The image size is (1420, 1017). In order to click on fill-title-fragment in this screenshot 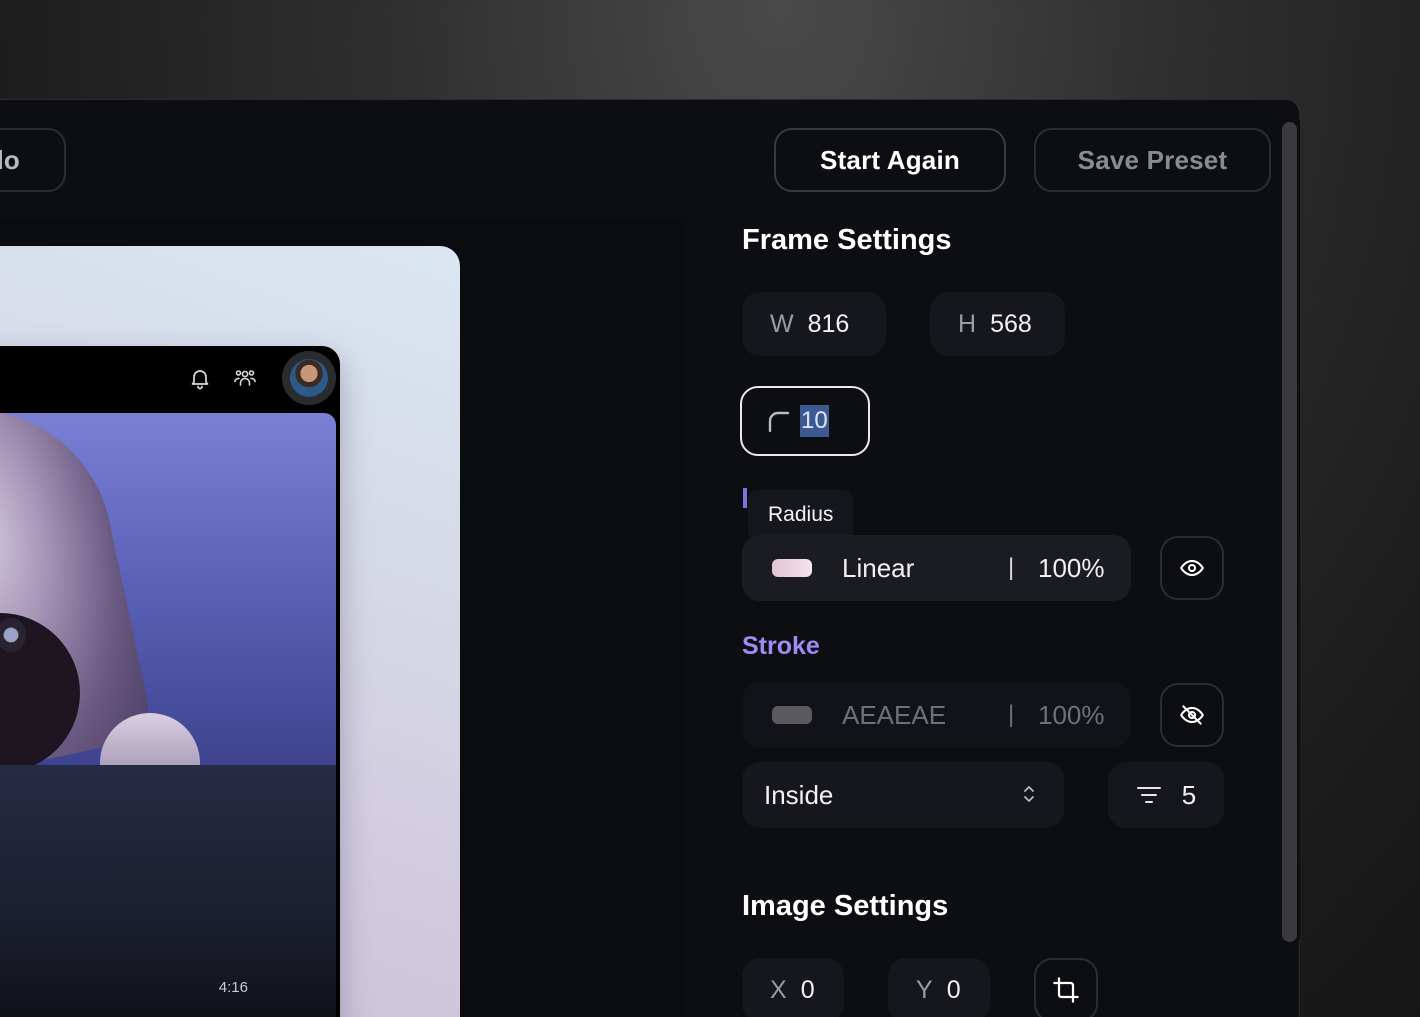, I will do `click(745, 498)`.